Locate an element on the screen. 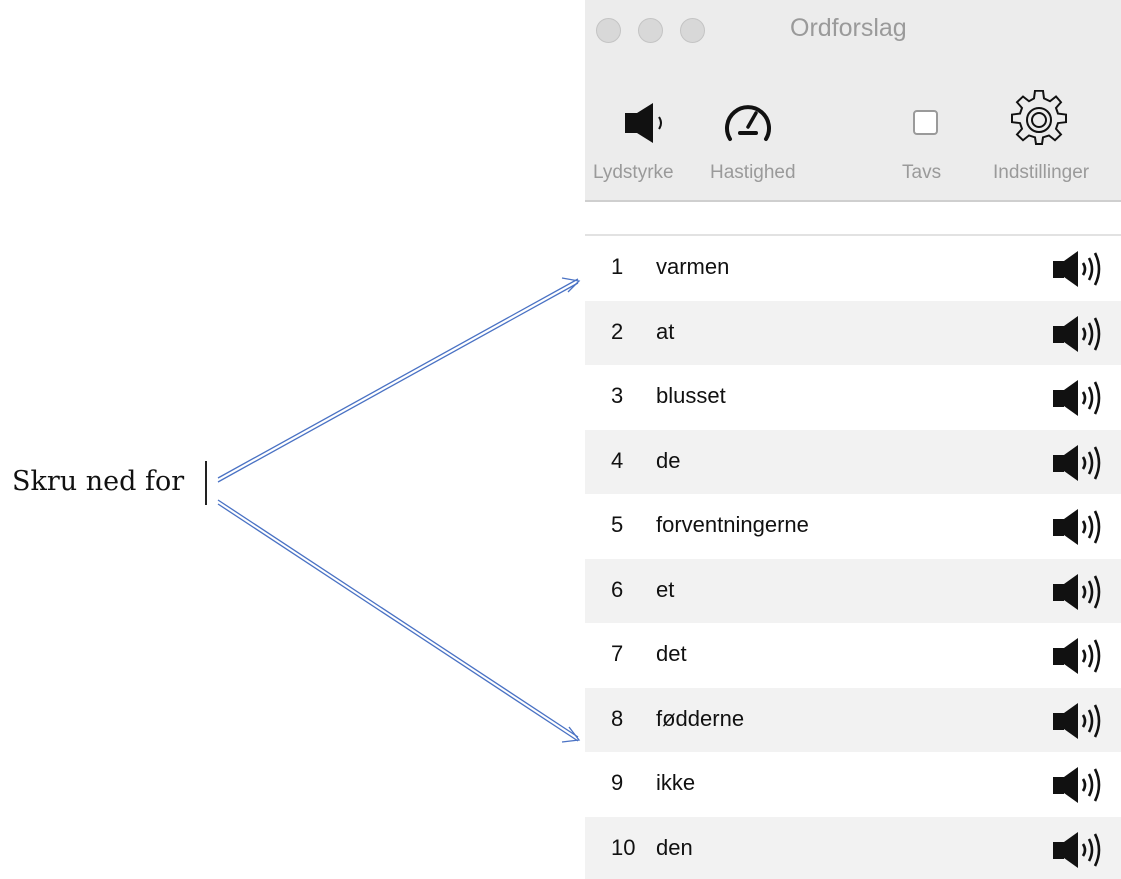 The width and height of the screenshot is (1121, 879). suggestion-number: 10 is located at coordinates (623, 847).